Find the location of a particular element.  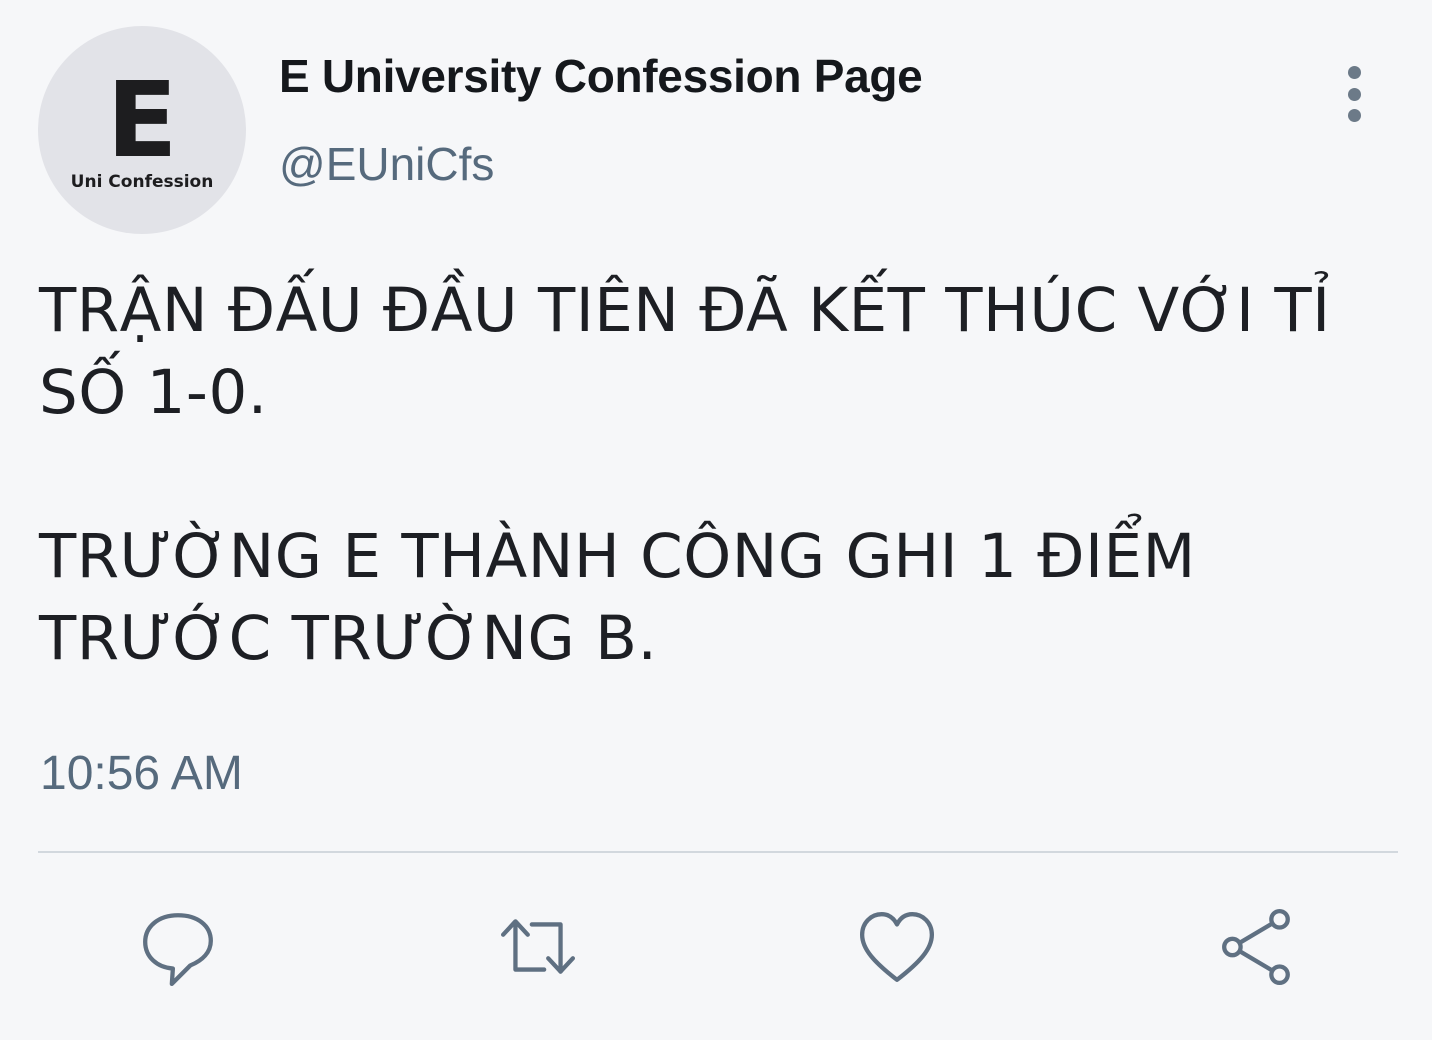

author-display-name: E University Confession Page is located at coordinates (601, 76).